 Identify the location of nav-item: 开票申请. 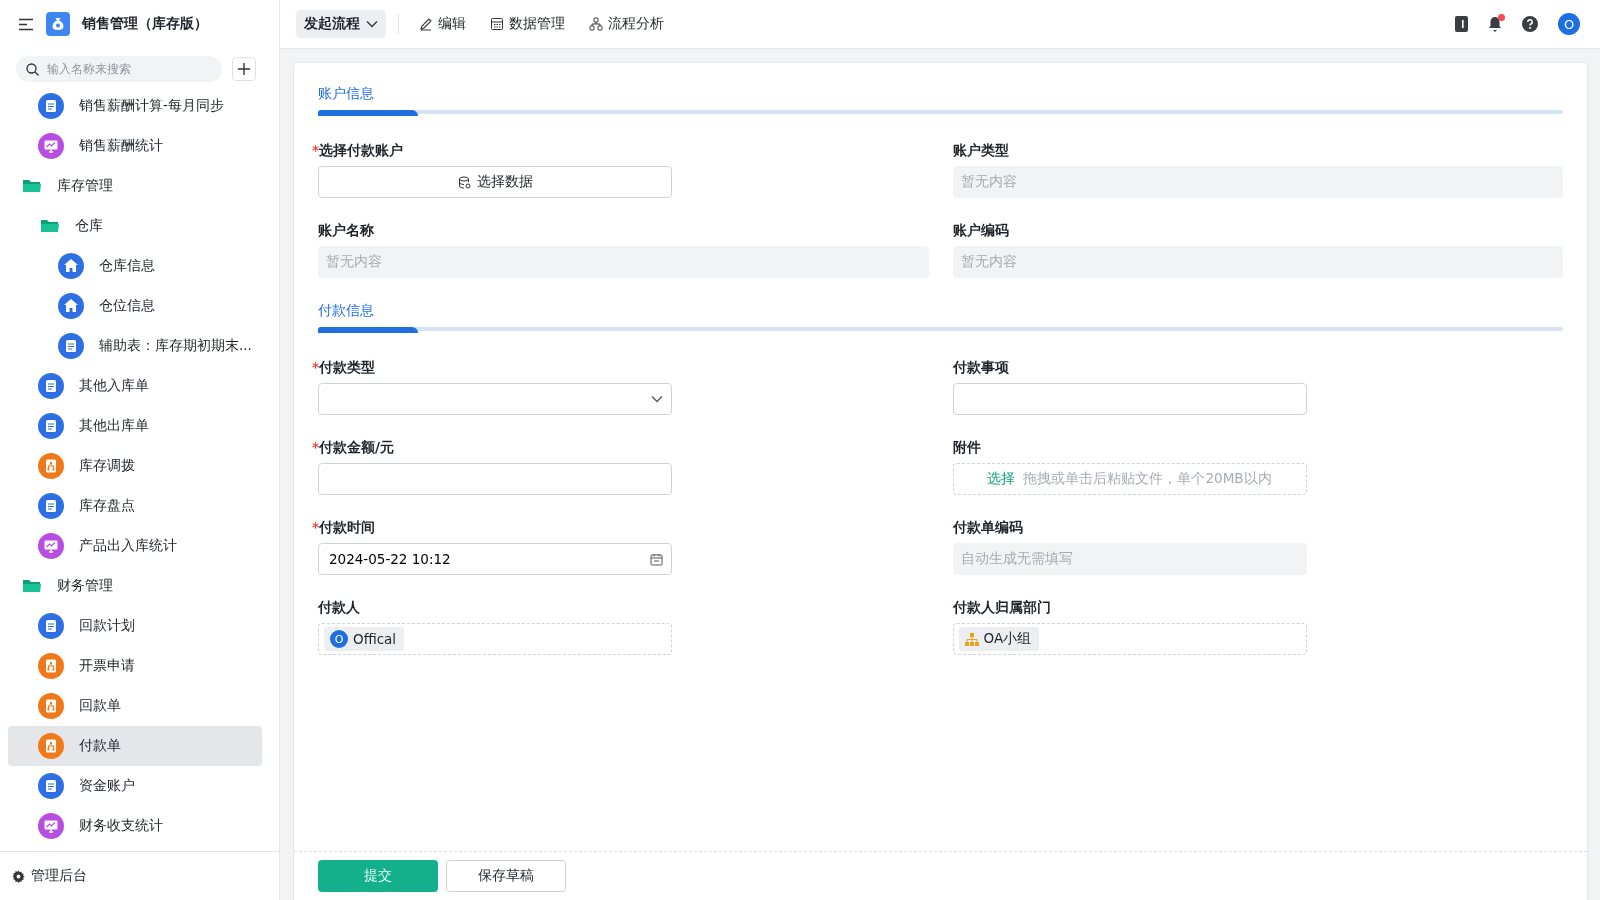
(135, 666).